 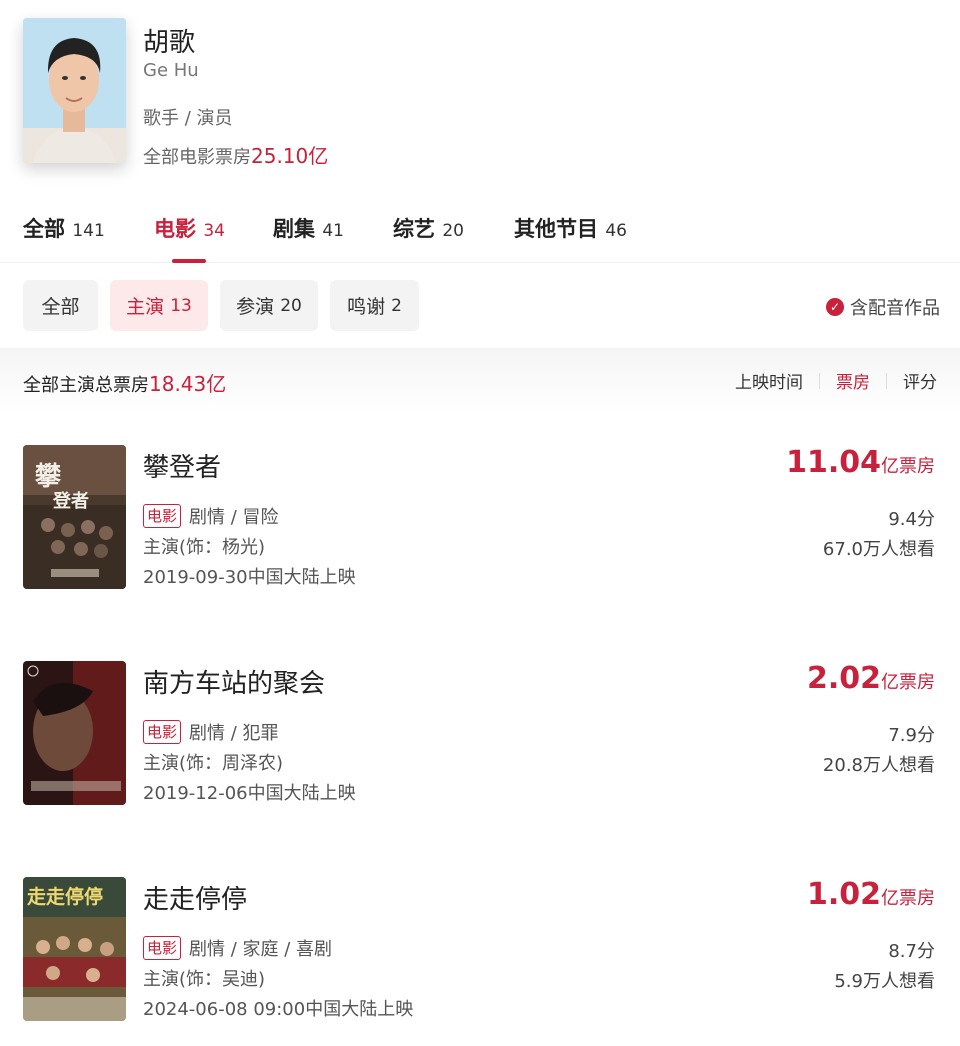 I want to click on sort-by-rating: 评分, so click(x=920, y=380).